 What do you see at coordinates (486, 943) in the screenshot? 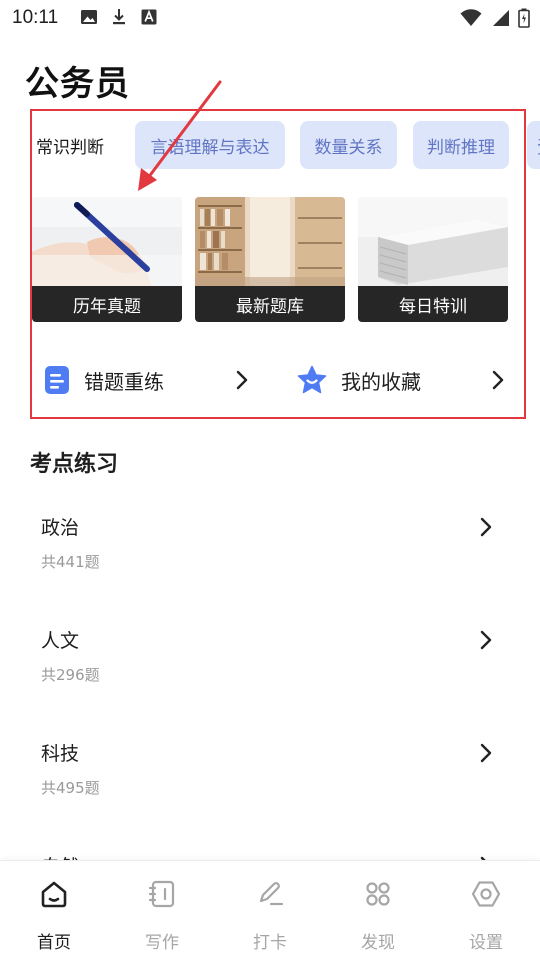
I see `nav-label: 设置` at bounding box center [486, 943].